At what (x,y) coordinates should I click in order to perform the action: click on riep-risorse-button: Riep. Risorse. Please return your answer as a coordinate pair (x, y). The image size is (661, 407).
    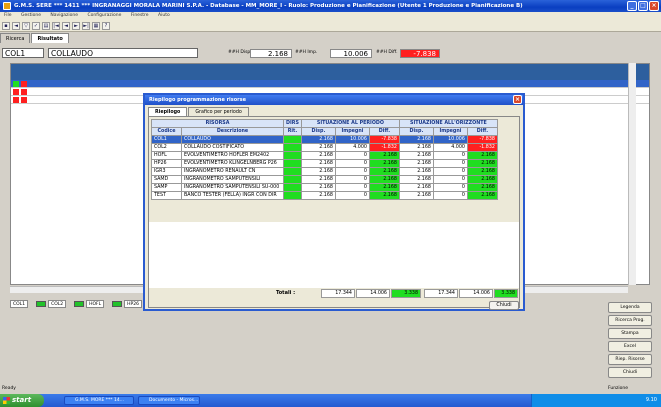
    Looking at the image, I should click on (630, 359).